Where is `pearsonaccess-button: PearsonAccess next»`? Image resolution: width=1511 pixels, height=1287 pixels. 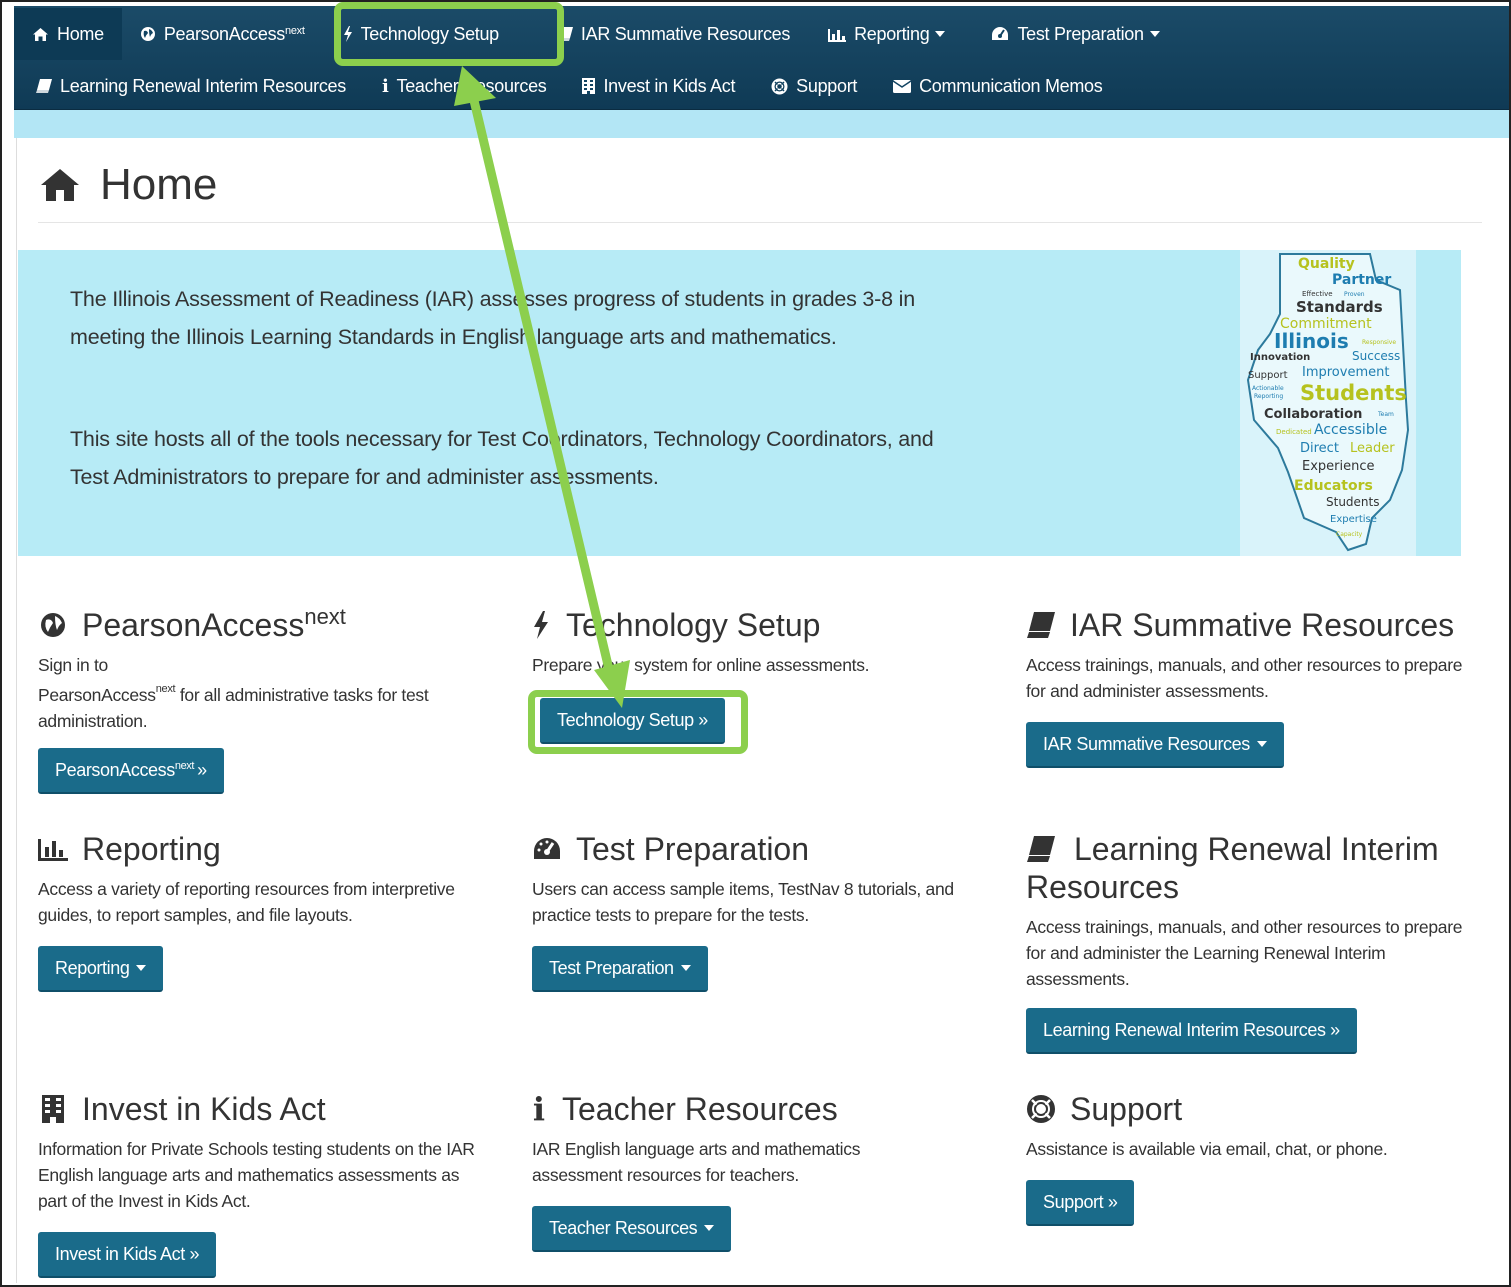 pearsonaccess-button: PearsonAccess next» is located at coordinates (131, 771).